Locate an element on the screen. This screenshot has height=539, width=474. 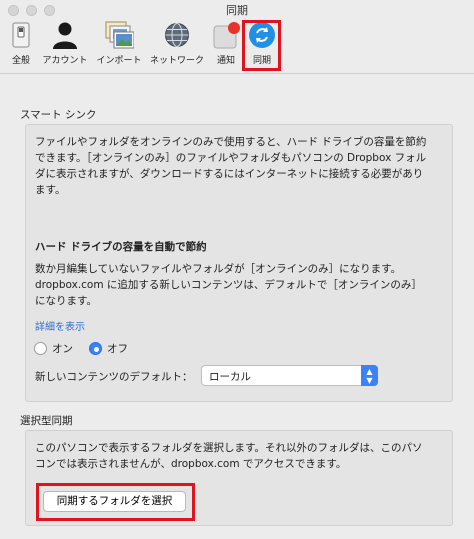
account-person-icon is located at coordinates (65, 35).